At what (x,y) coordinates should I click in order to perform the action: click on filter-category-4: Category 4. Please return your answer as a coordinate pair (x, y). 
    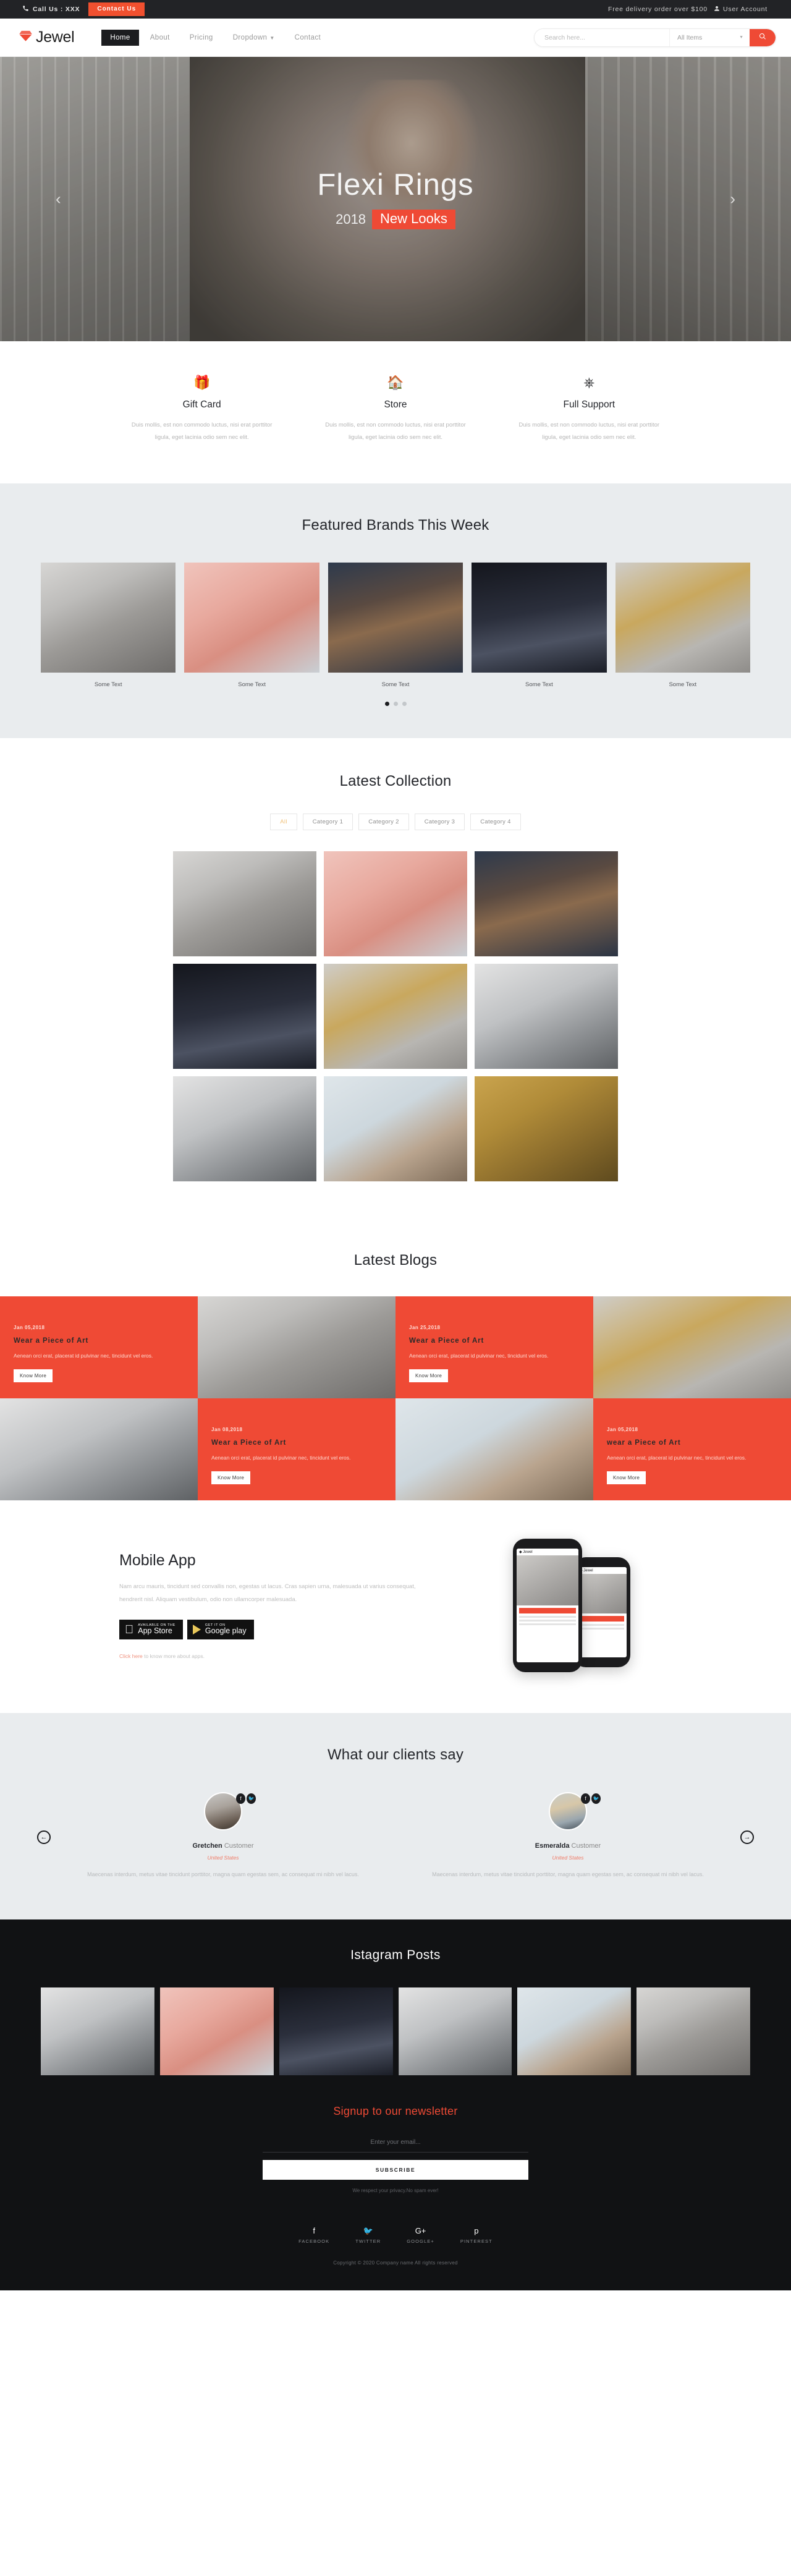
    Looking at the image, I should click on (495, 821).